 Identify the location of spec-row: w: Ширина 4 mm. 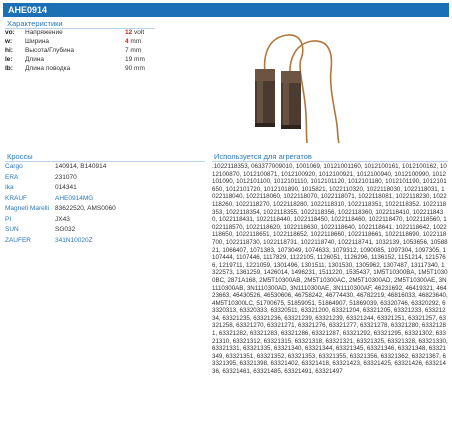
(80, 41).